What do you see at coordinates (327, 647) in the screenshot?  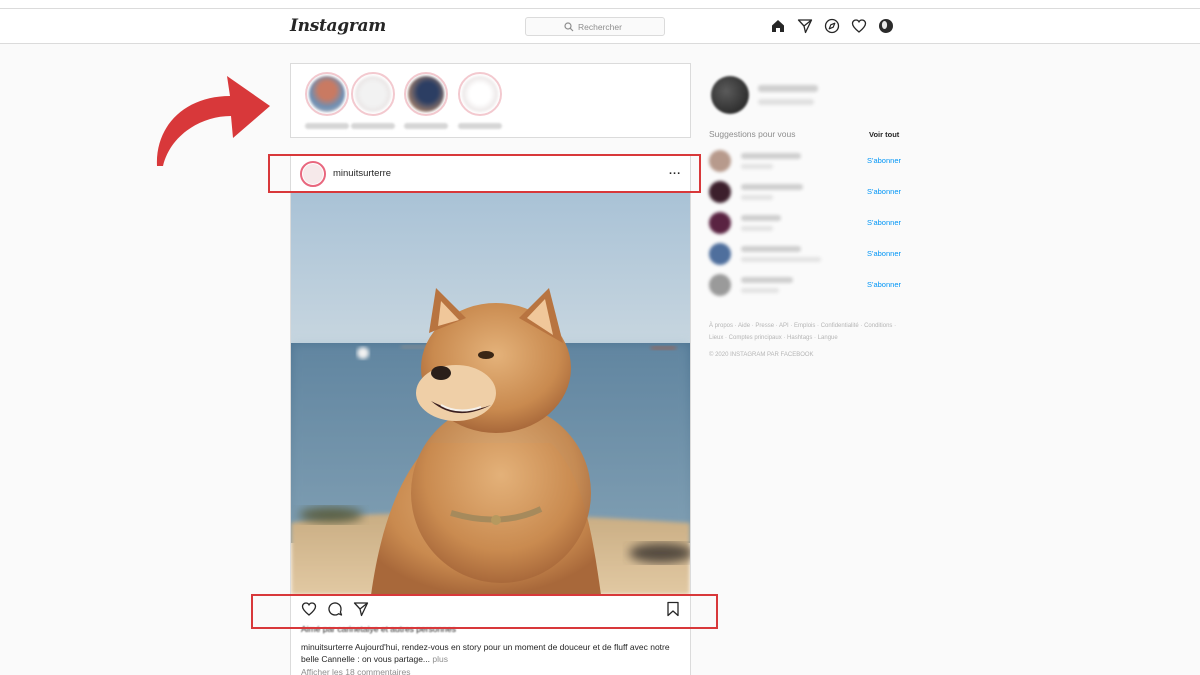 I see `caption-username: minuitsurterre` at bounding box center [327, 647].